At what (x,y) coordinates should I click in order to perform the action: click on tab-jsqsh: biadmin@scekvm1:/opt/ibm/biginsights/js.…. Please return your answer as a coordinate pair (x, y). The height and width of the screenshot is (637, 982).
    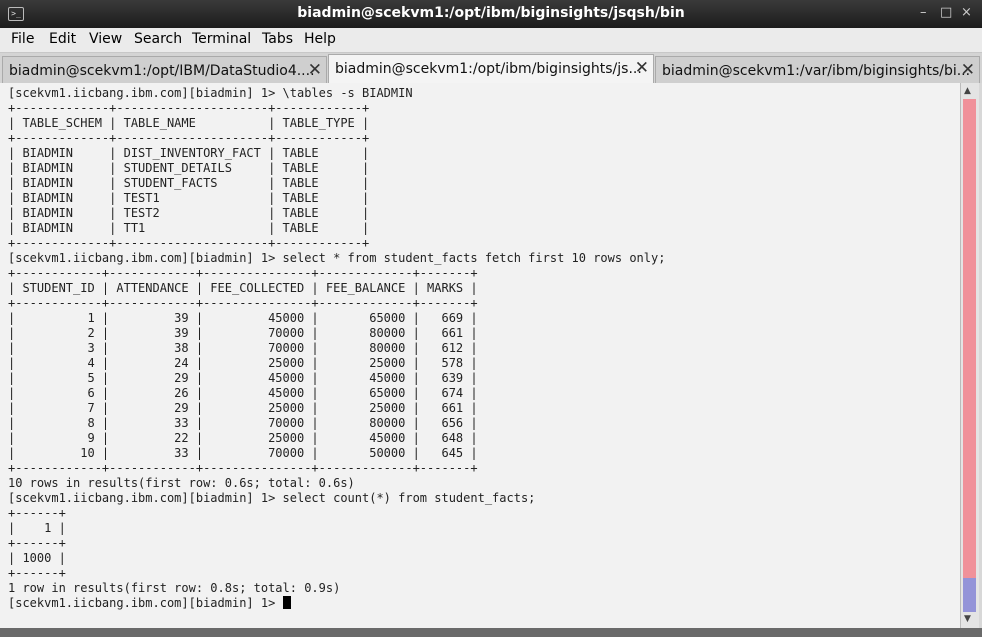
    Looking at the image, I should click on (491, 69).